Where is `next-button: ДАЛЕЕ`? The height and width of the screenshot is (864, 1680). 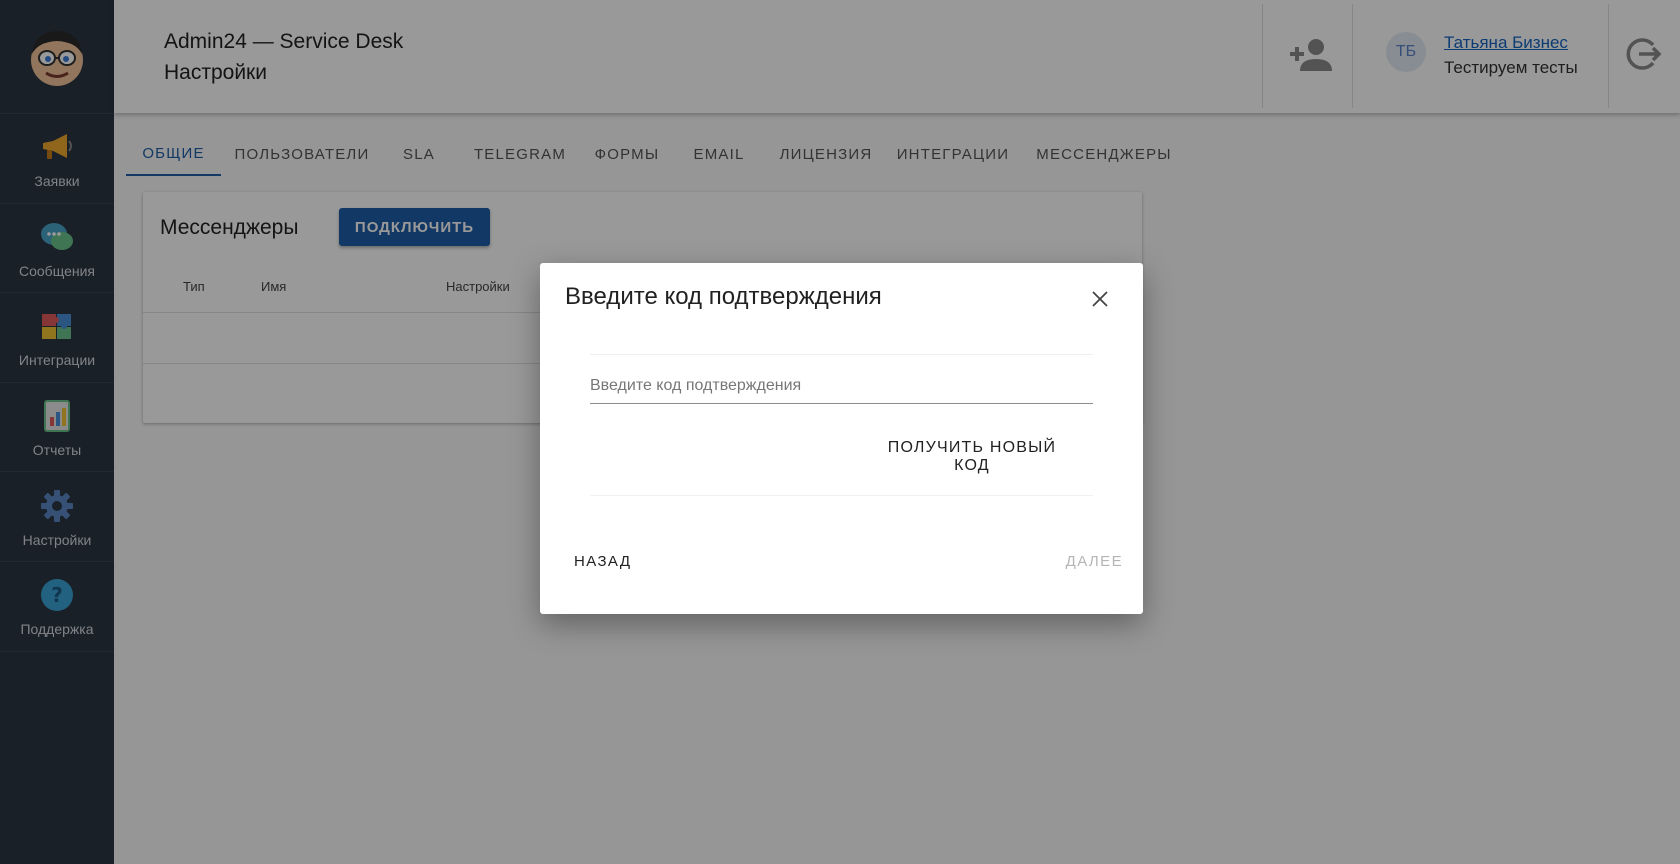 next-button: ДАЛЕЕ is located at coordinates (1085, 561).